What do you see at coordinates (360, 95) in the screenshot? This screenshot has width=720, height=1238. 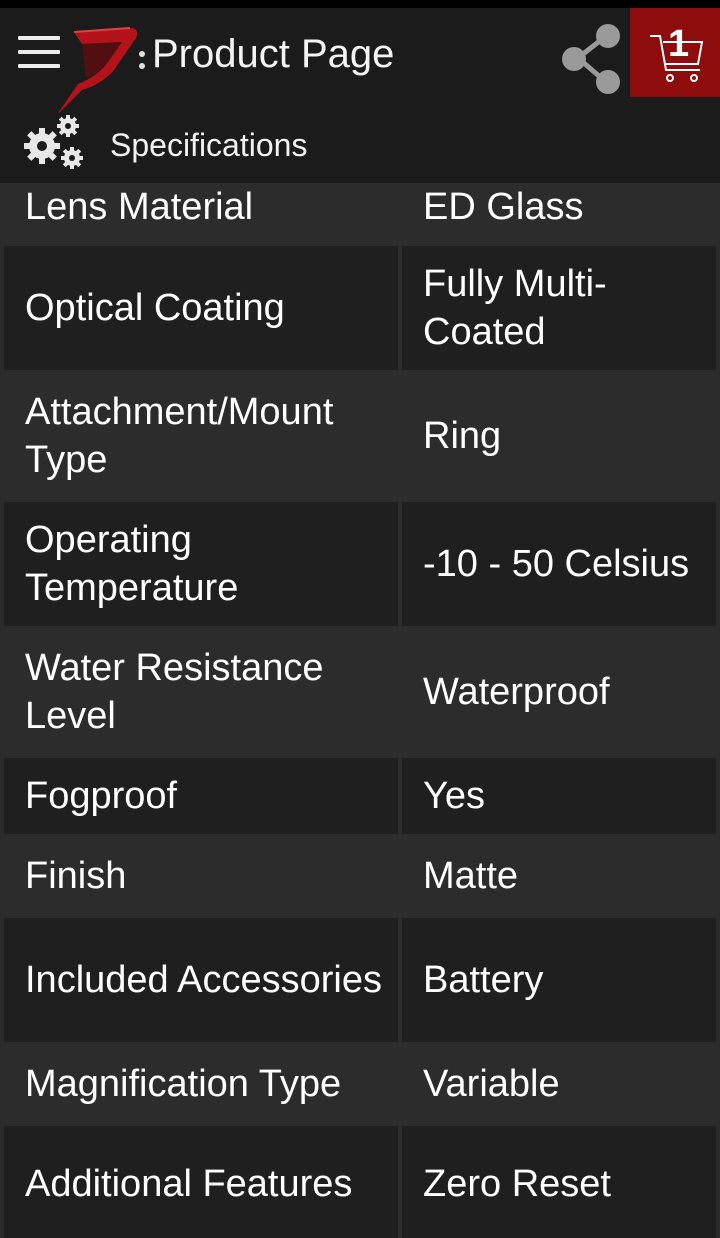 I see `app-header: Product Page 1 Specifications` at bounding box center [360, 95].